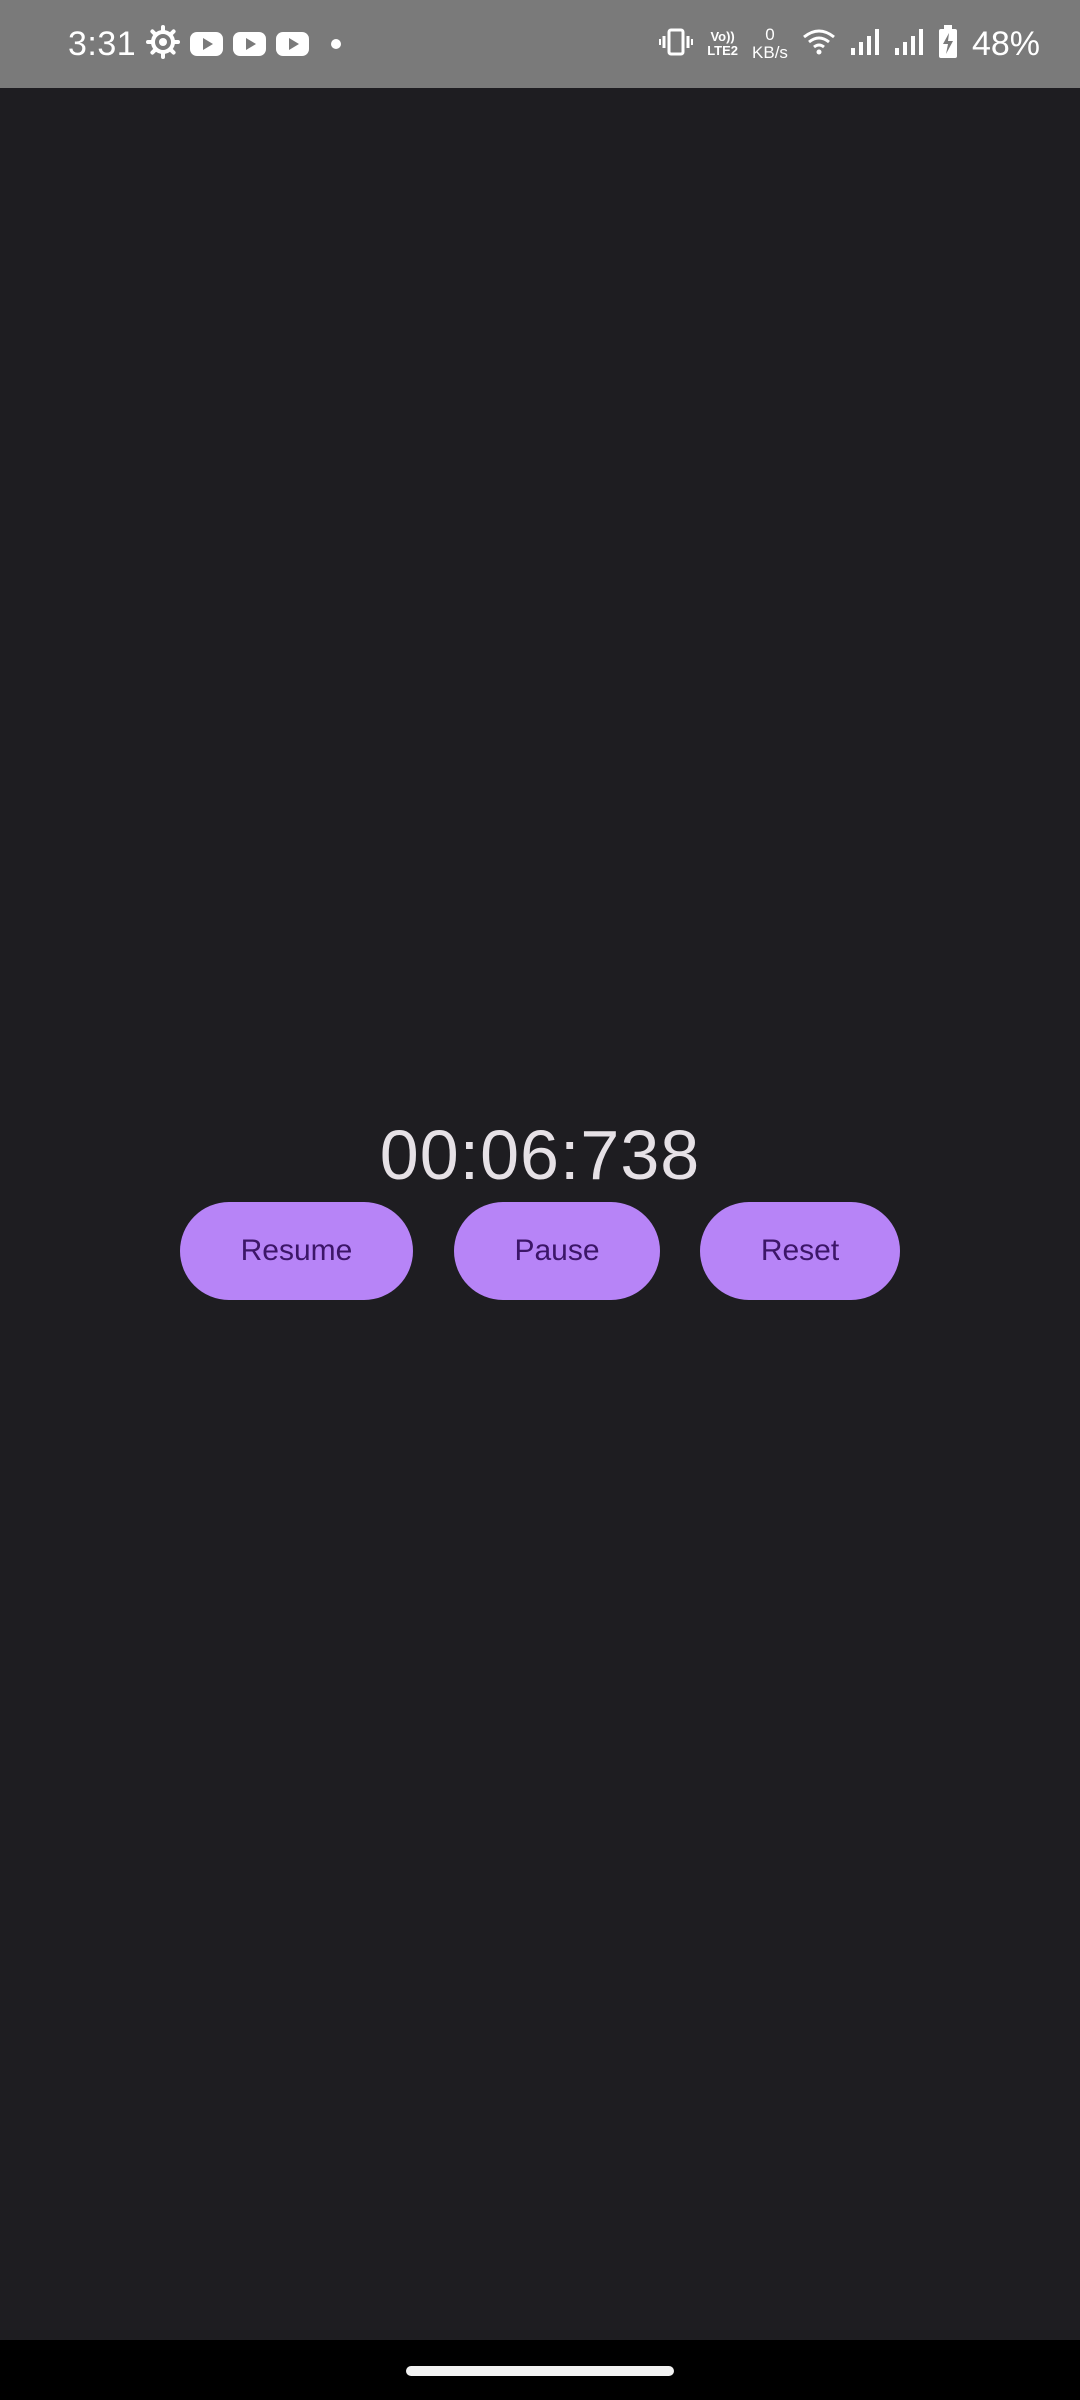  I want to click on home-gesture-handle, so click(540, 2371).